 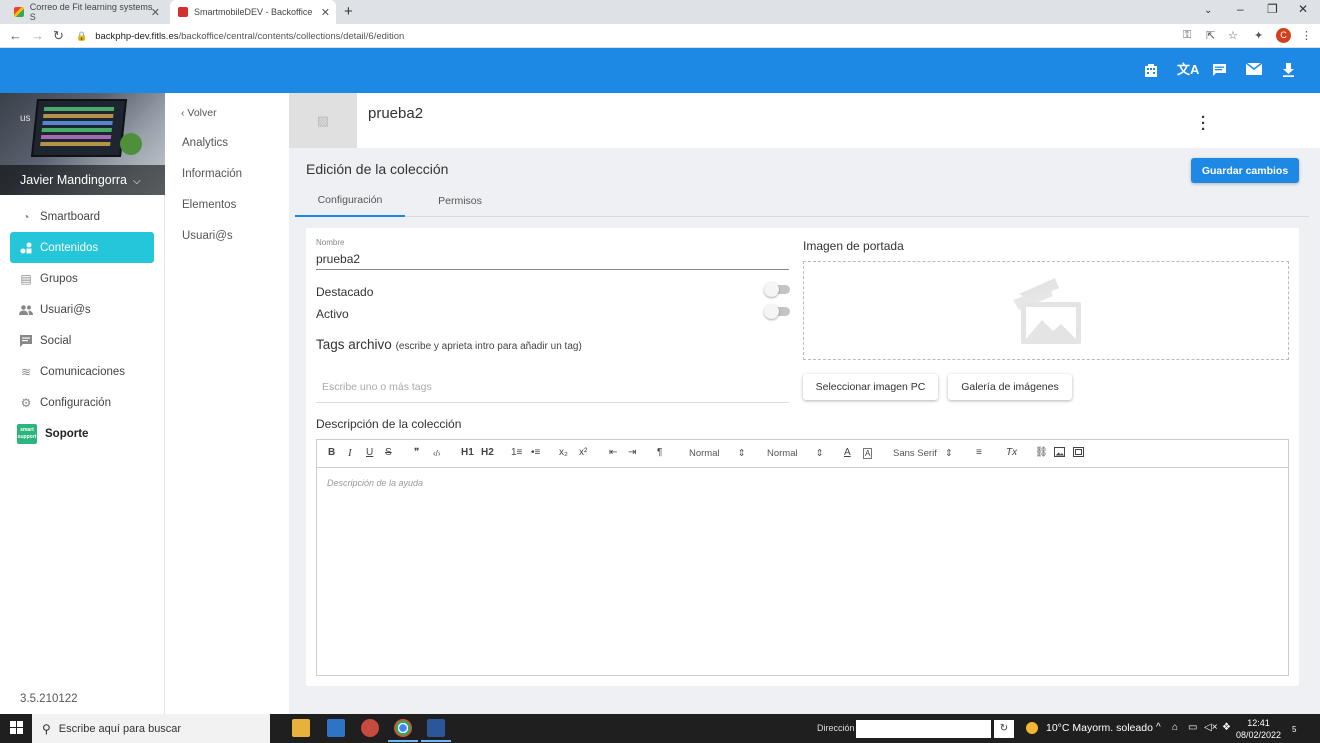 I want to click on image-icon, so click(x=1059, y=453).